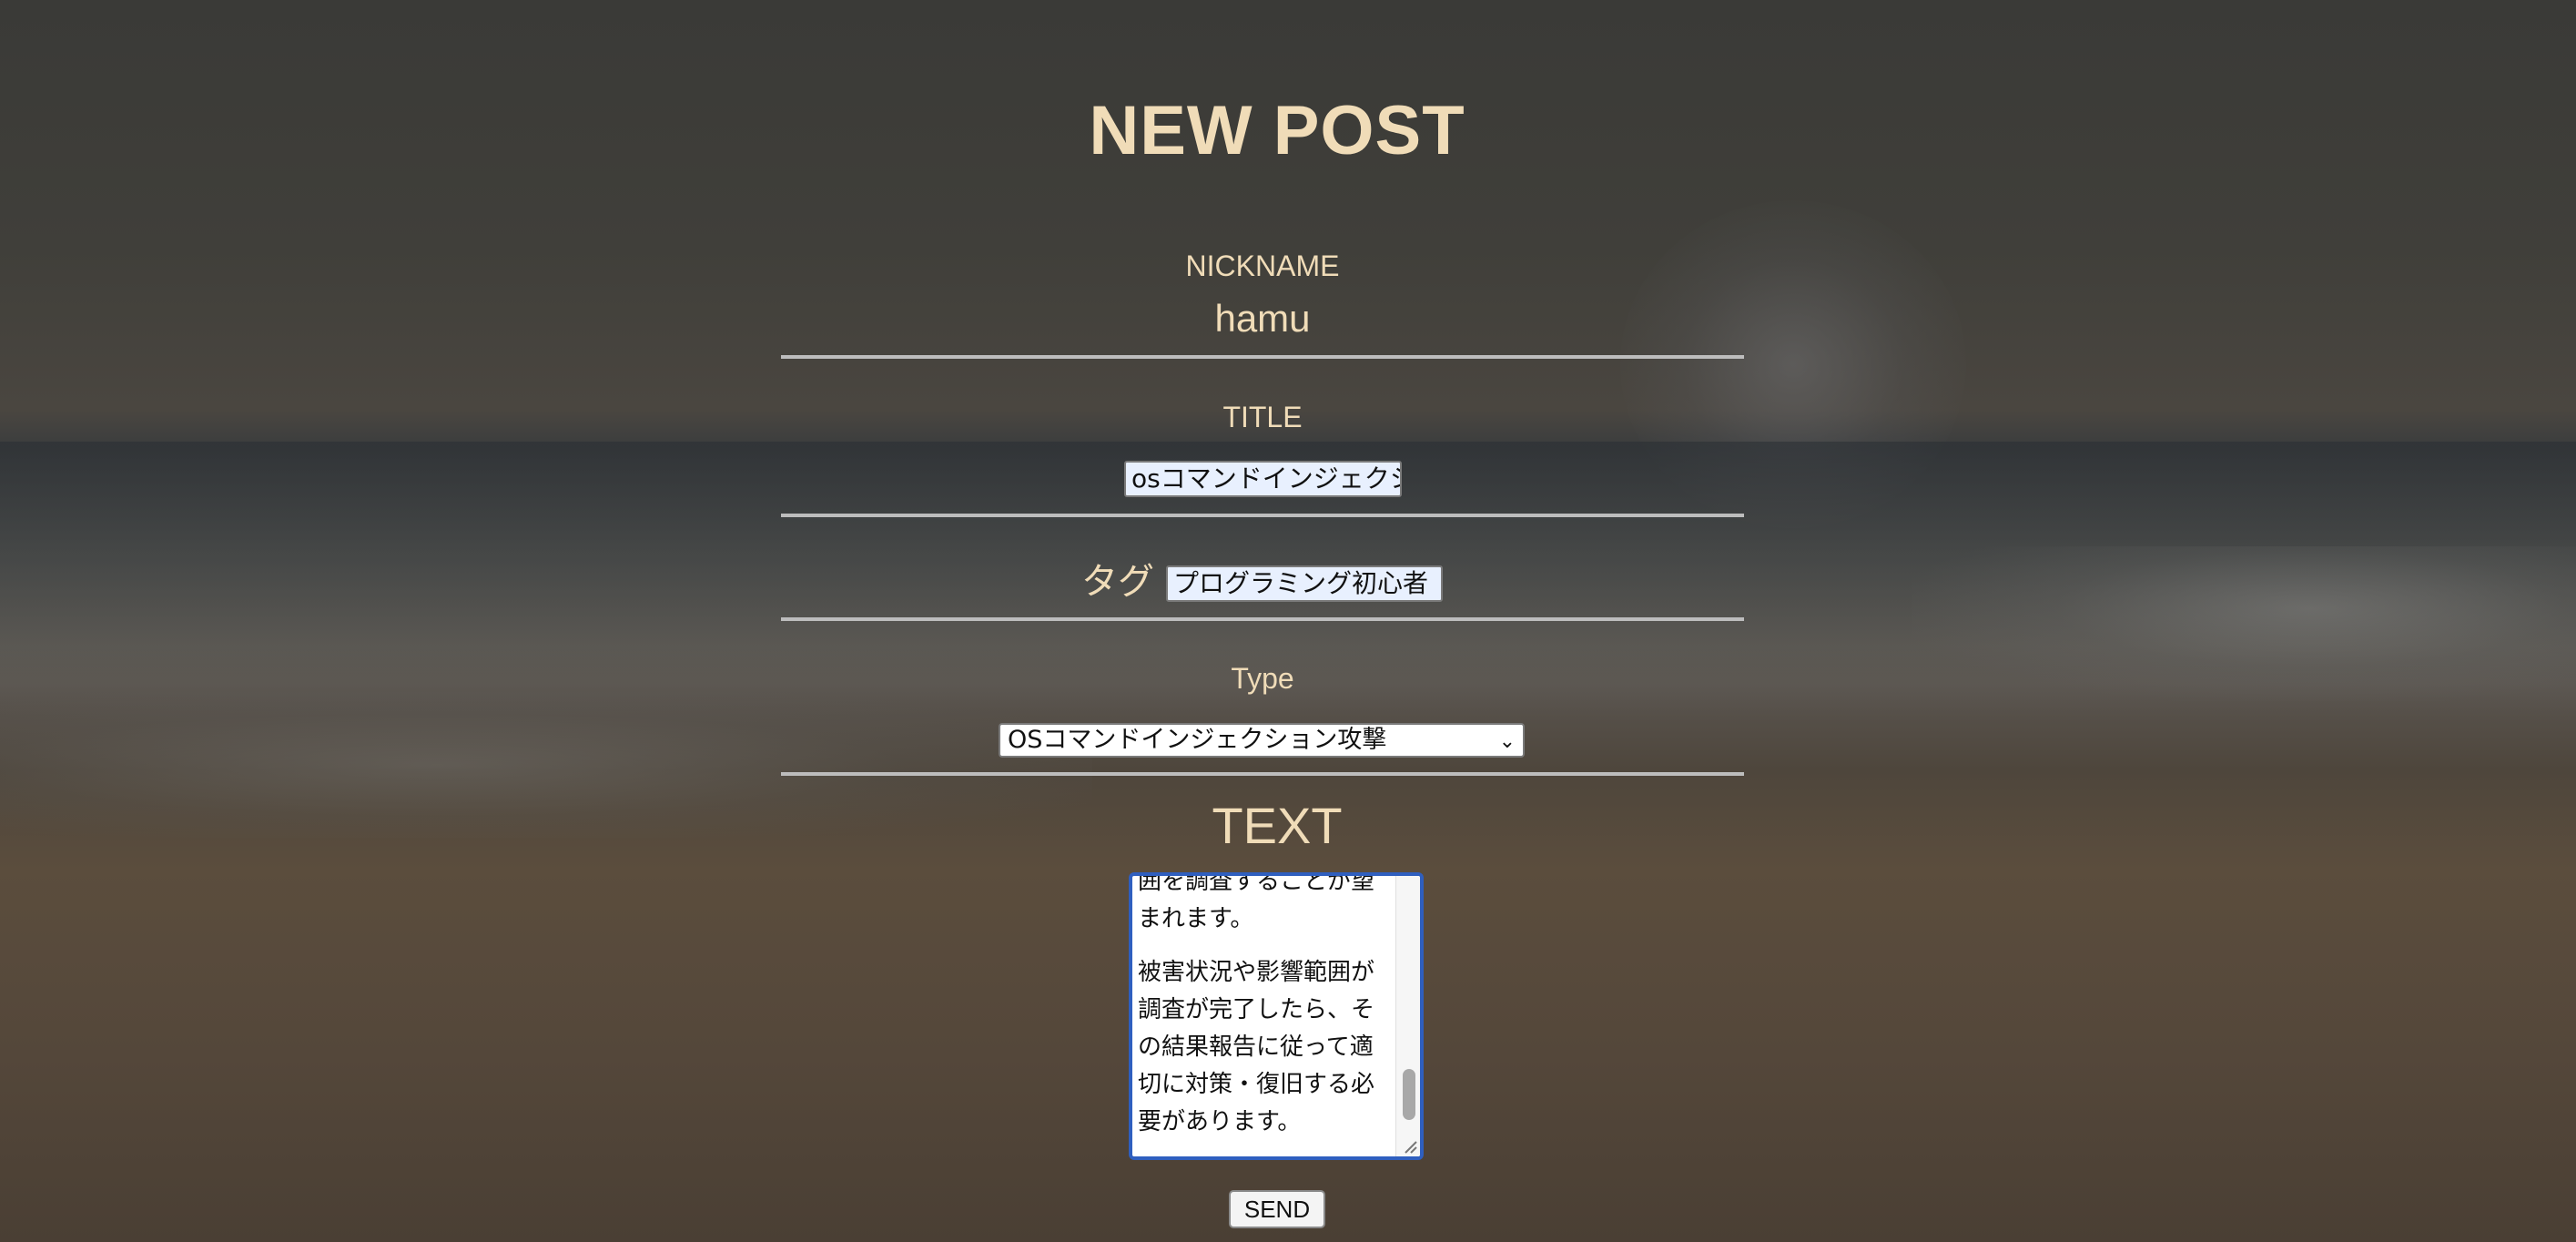 The image size is (2576, 1242). What do you see at coordinates (1407, 1016) in the screenshot?
I see `textarea-scrollbar` at bounding box center [1407, 1016].